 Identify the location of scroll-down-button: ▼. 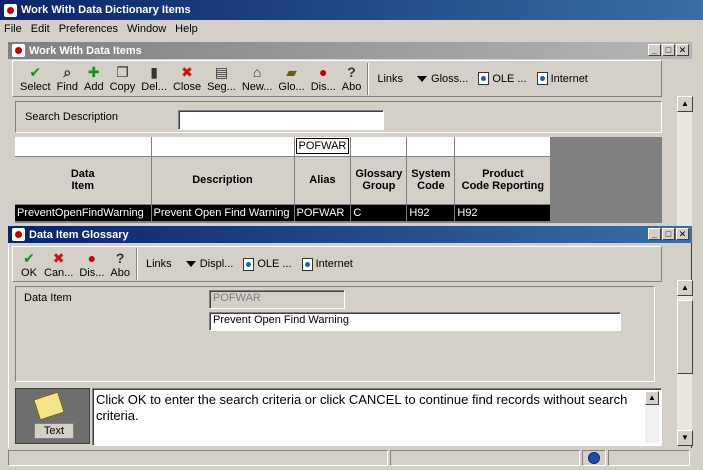
(685, 438).